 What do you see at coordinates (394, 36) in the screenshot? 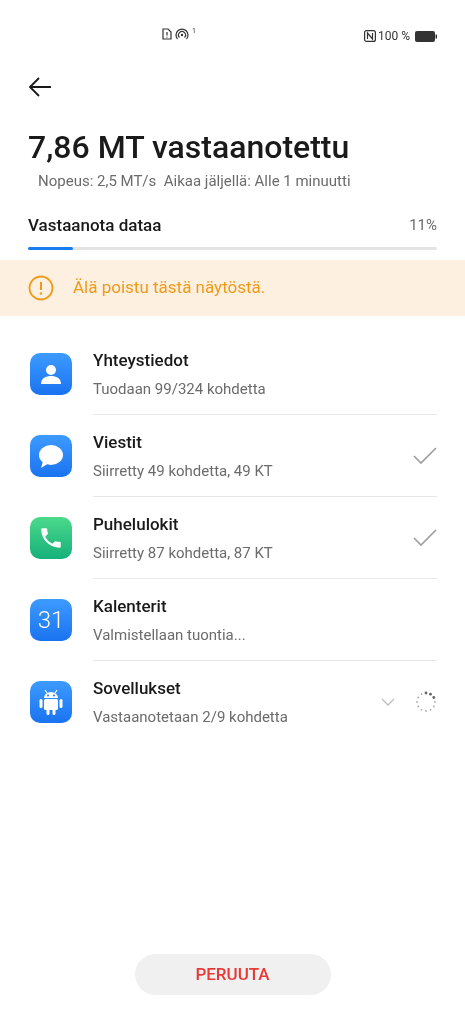
I see `battery-percentage: 100 %` at bounding box center [394, 36].